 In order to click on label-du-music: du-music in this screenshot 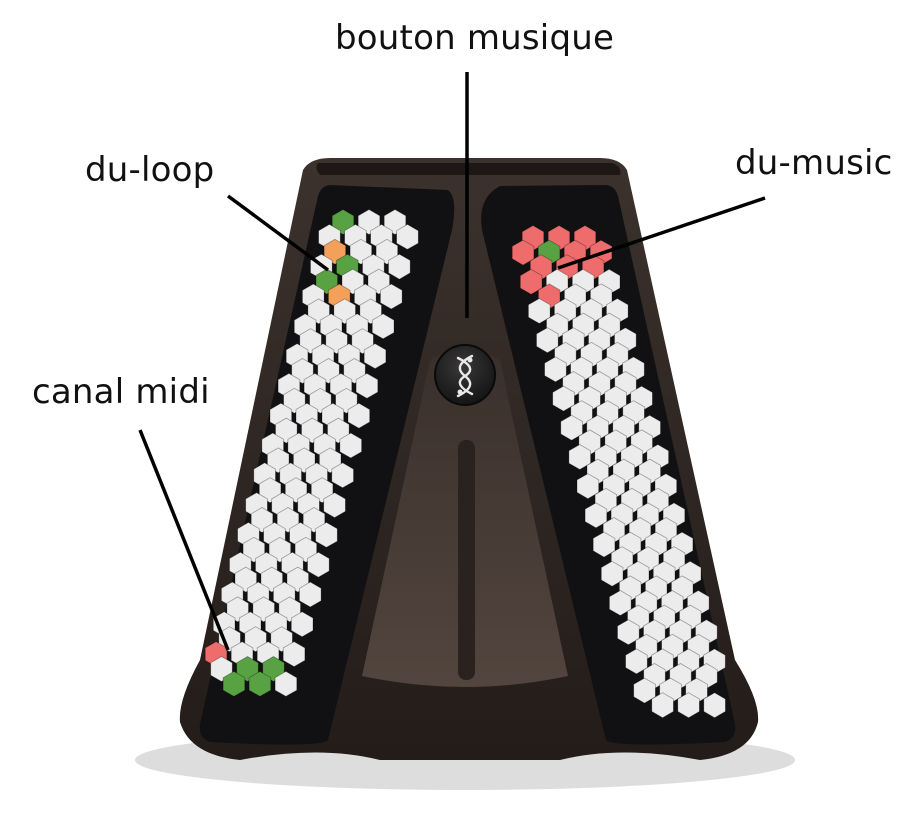, I will do `click(814, 163)`.